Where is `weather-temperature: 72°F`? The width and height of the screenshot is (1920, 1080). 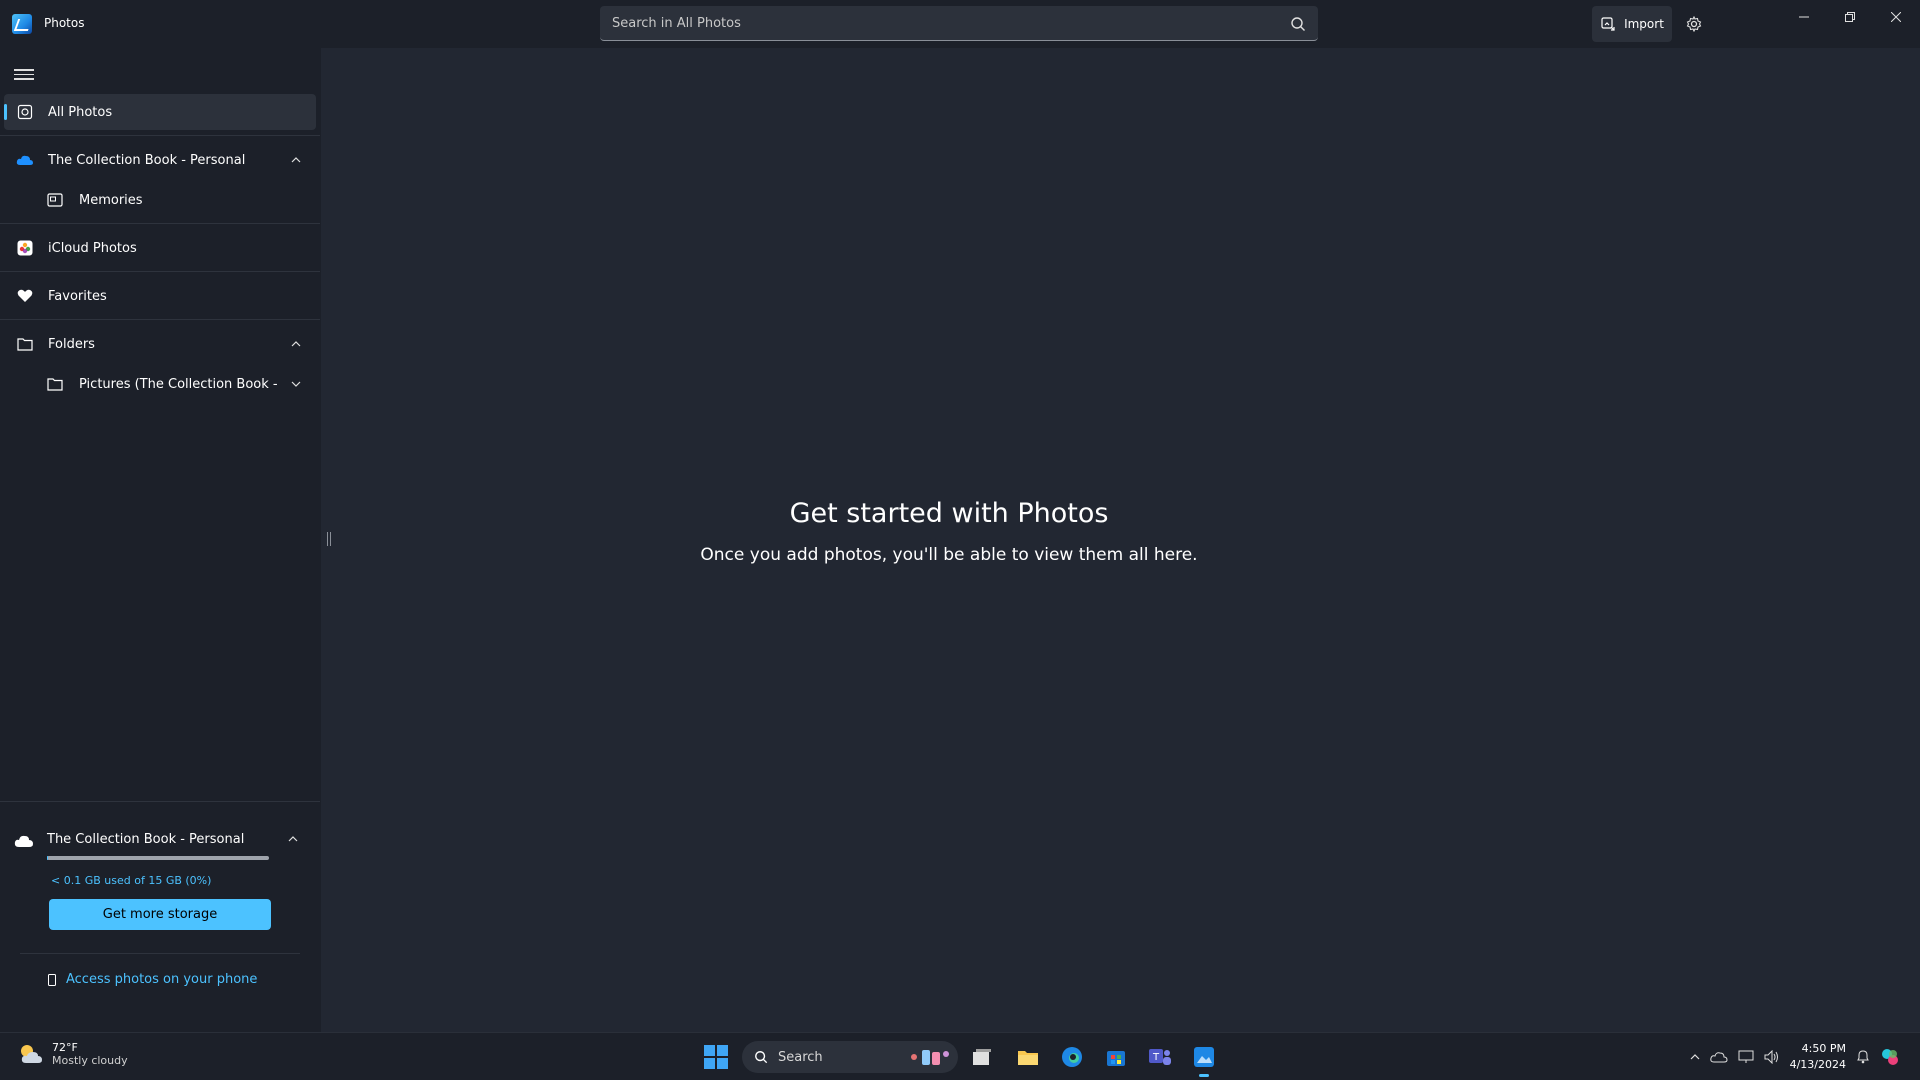 weather-temperature: 72°F is located at coordinates (65, 1047).